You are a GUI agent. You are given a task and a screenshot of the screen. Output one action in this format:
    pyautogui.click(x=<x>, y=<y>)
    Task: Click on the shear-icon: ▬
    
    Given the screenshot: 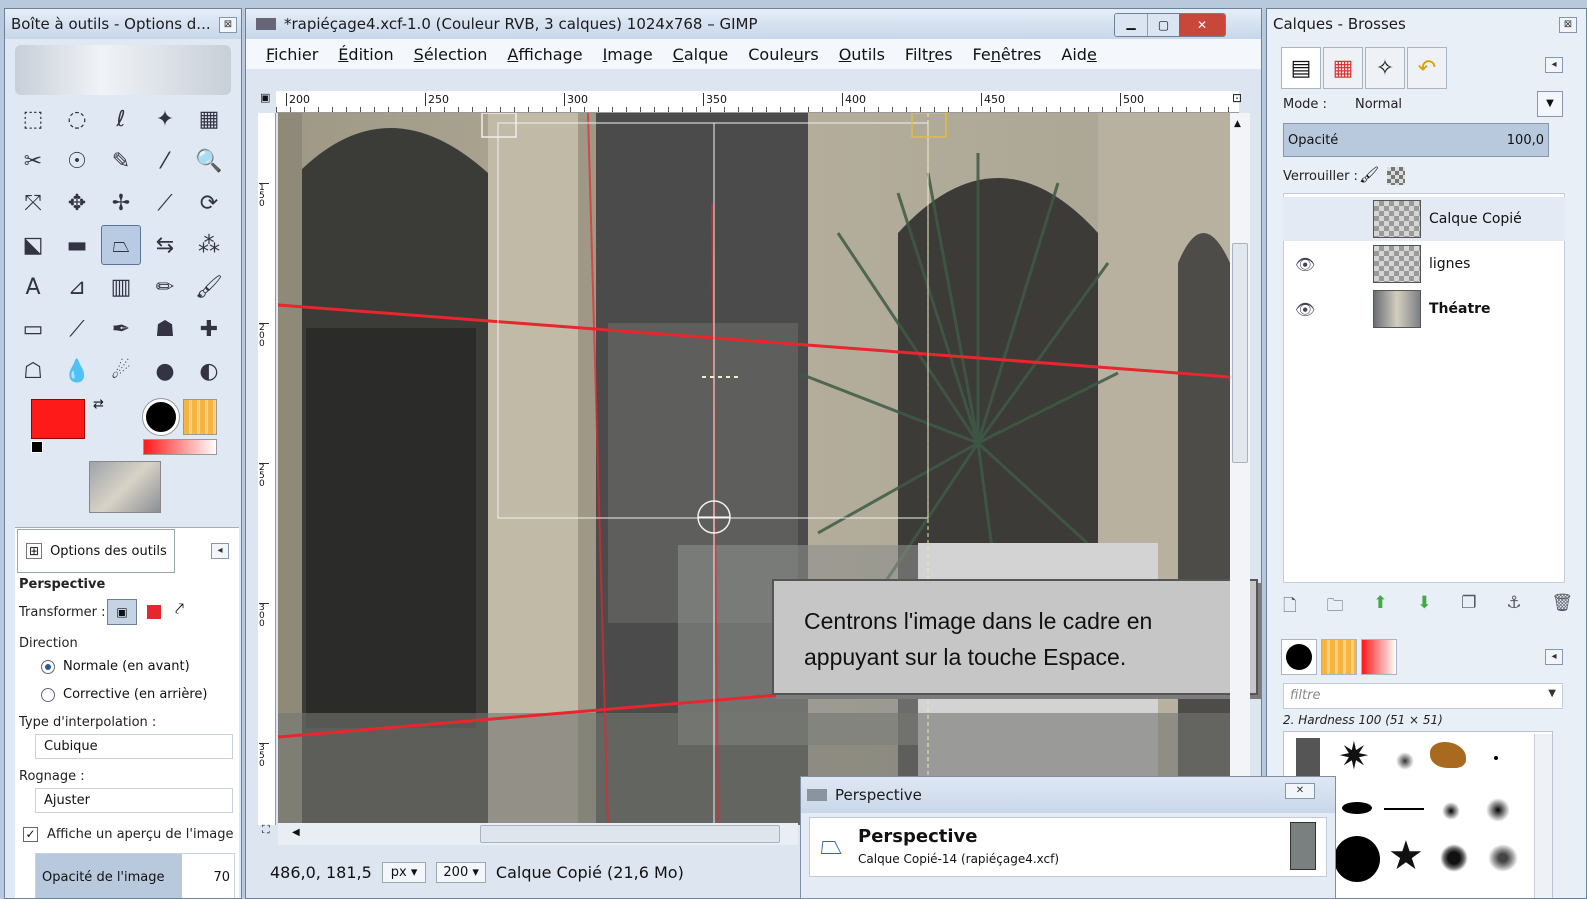 What is the action you would take?
    pyautogui.click(x=77, y=245)
    